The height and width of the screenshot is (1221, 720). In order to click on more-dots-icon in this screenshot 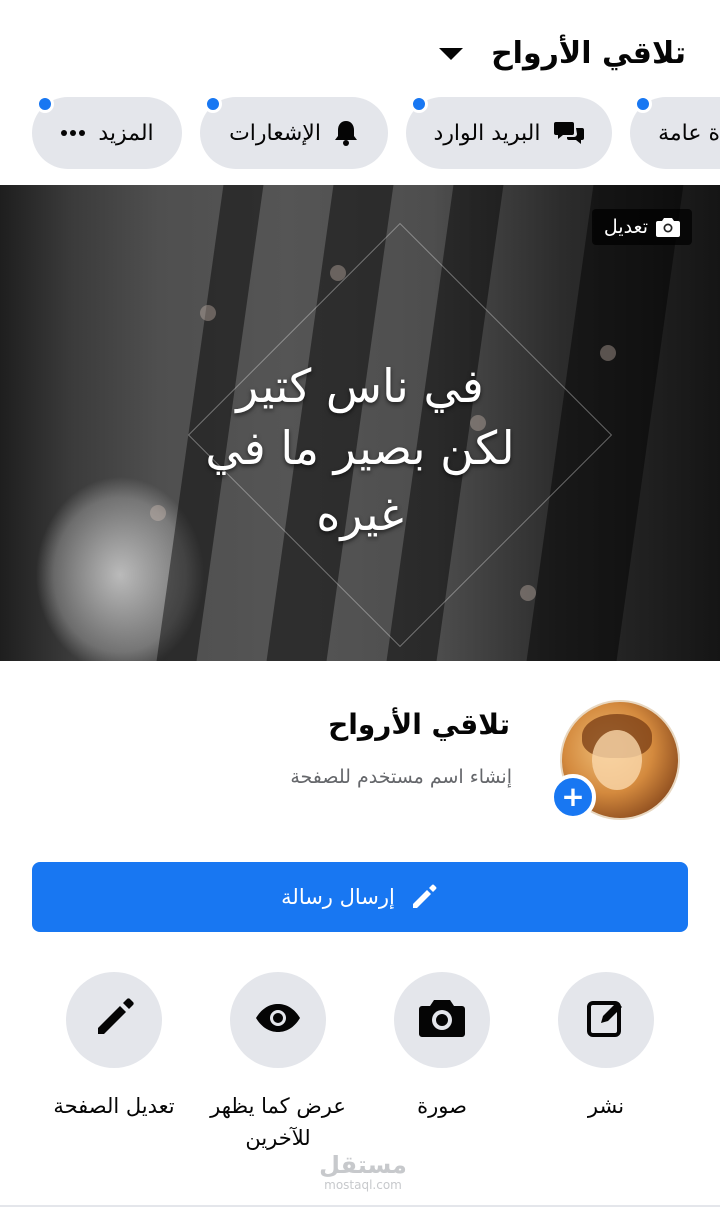, I will do `click(73, 133)`.